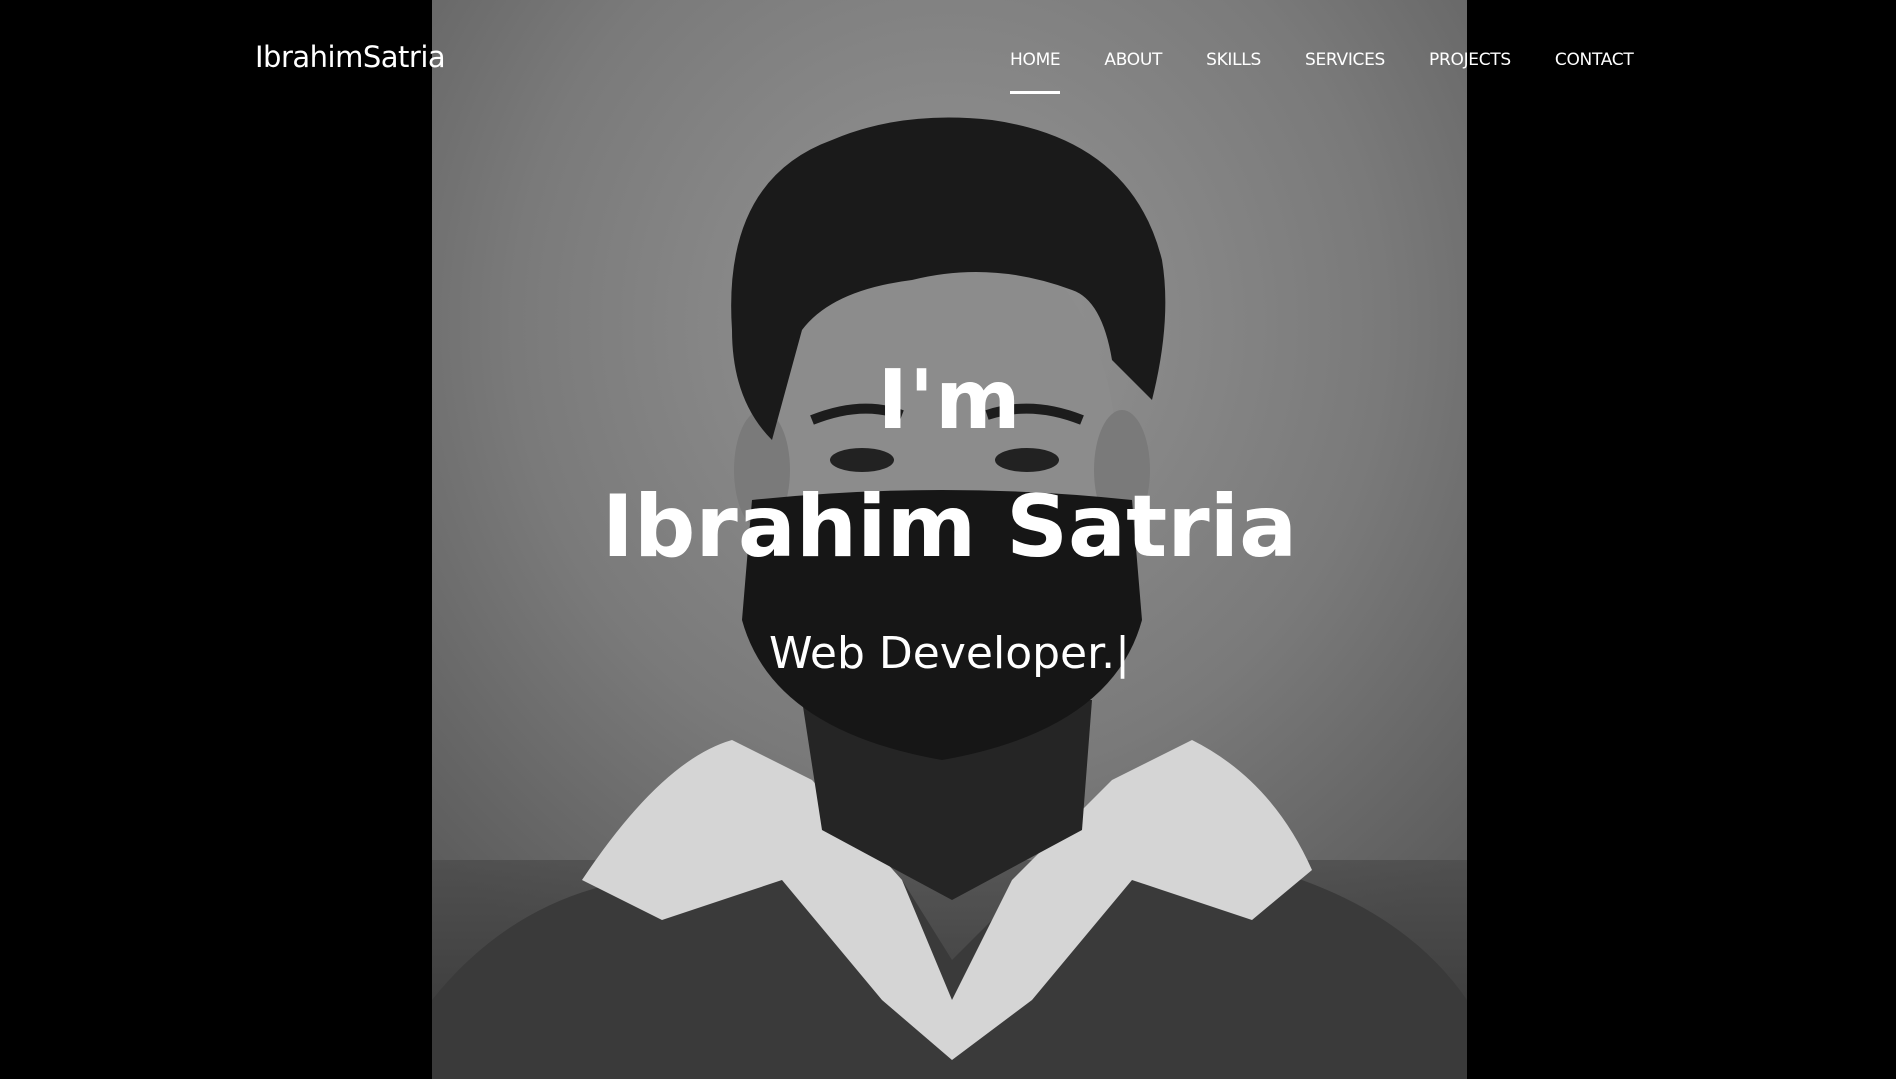  What do you see at coordinates (949, 527) in the screenshot?
I see `hero-name: Ibrahim Satria` at bounding box center [949, 527].